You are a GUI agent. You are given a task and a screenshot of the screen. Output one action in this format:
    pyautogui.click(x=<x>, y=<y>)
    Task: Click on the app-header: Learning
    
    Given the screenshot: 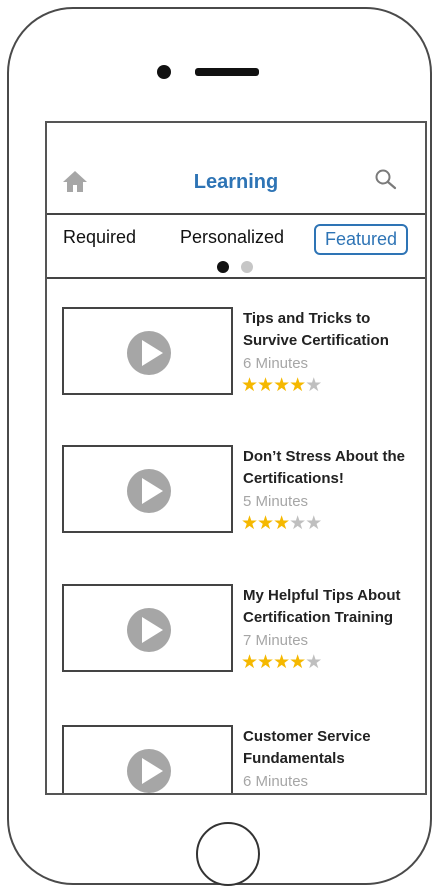 What is the action you would take?
    pyautogui.click(x=236, y=168)
    